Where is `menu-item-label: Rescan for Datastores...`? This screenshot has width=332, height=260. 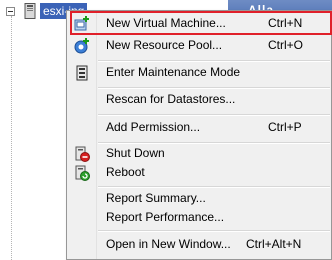 menu-item-label: Rescan for Datastores... is located at coordinates (171, 99).